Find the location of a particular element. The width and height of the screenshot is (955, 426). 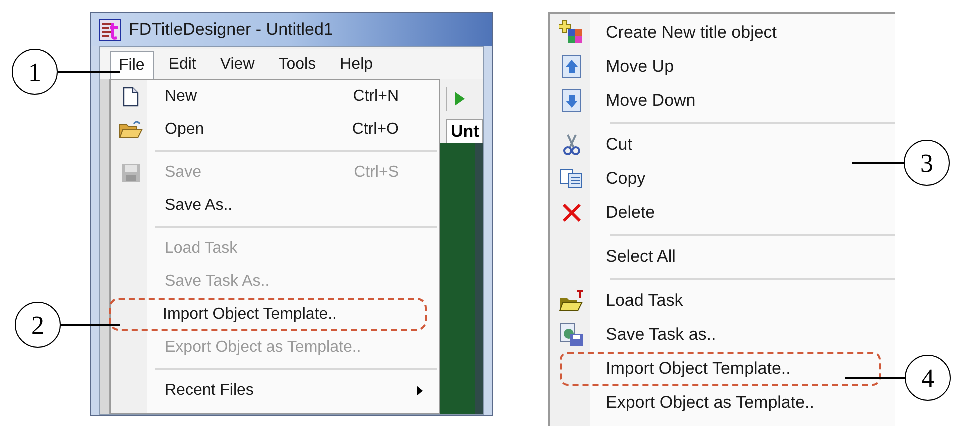

menu-item: Load Task is located at coordinates (715, 301).